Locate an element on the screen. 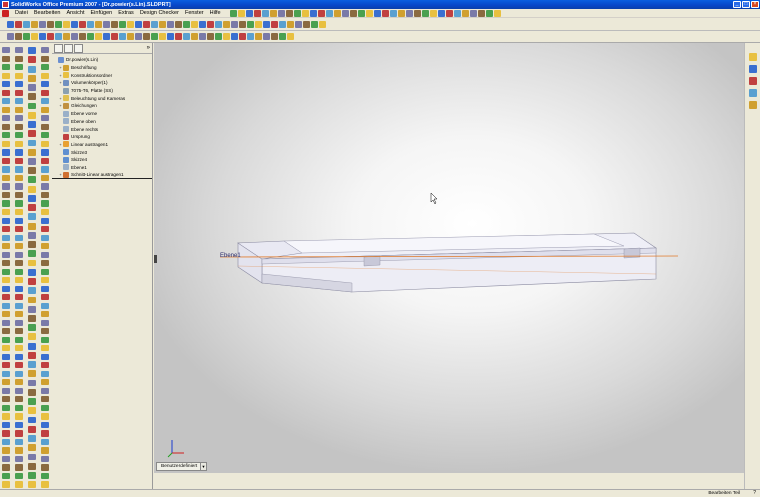 The image size is (760, 497). tree-item: + Gleichungen is located at coordinates (102, 106).